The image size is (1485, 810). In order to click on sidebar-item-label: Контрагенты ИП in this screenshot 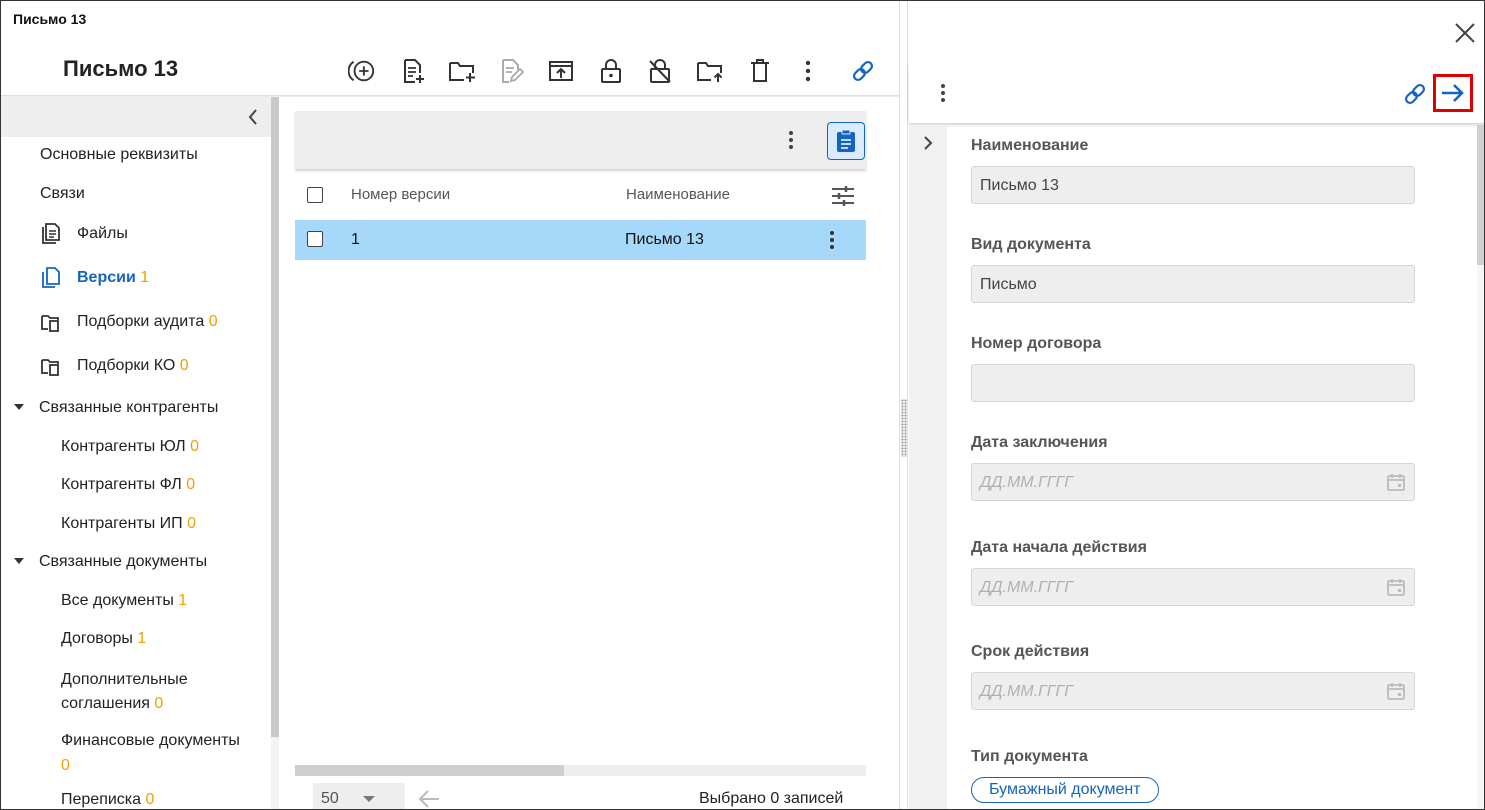, I will do `click(122, 523)`.